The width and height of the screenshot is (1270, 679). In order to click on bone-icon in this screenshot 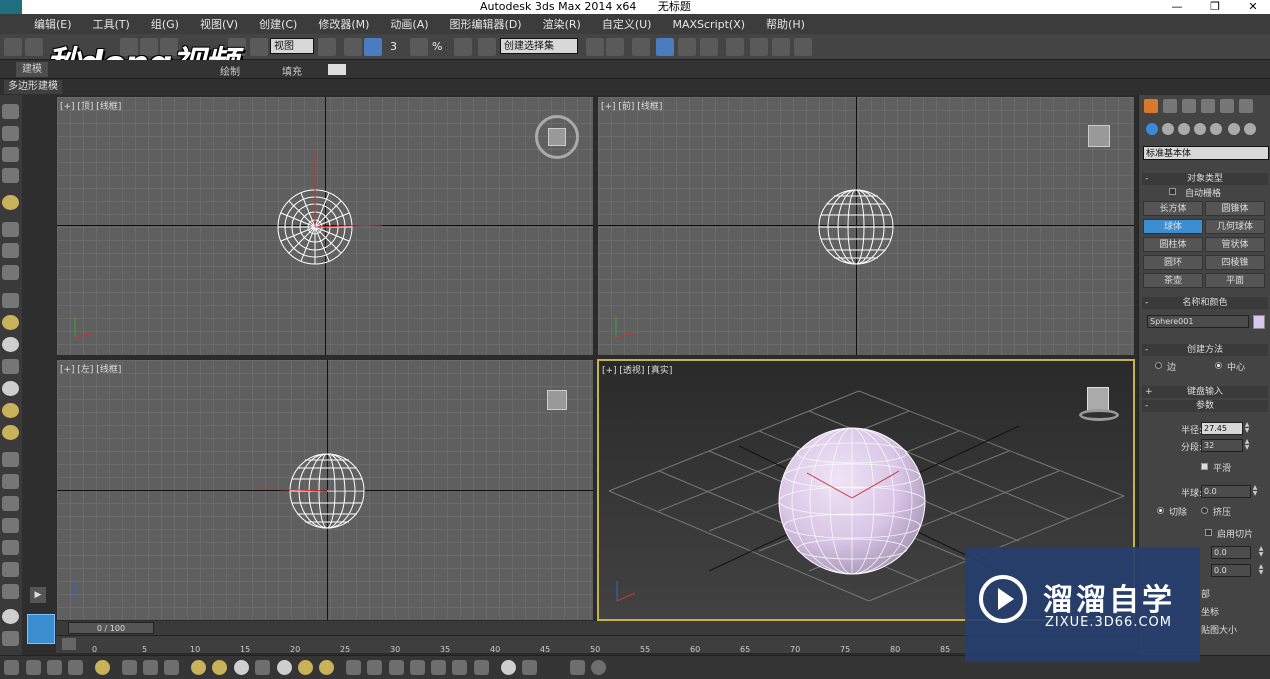, I will do `click(374, 667)`.